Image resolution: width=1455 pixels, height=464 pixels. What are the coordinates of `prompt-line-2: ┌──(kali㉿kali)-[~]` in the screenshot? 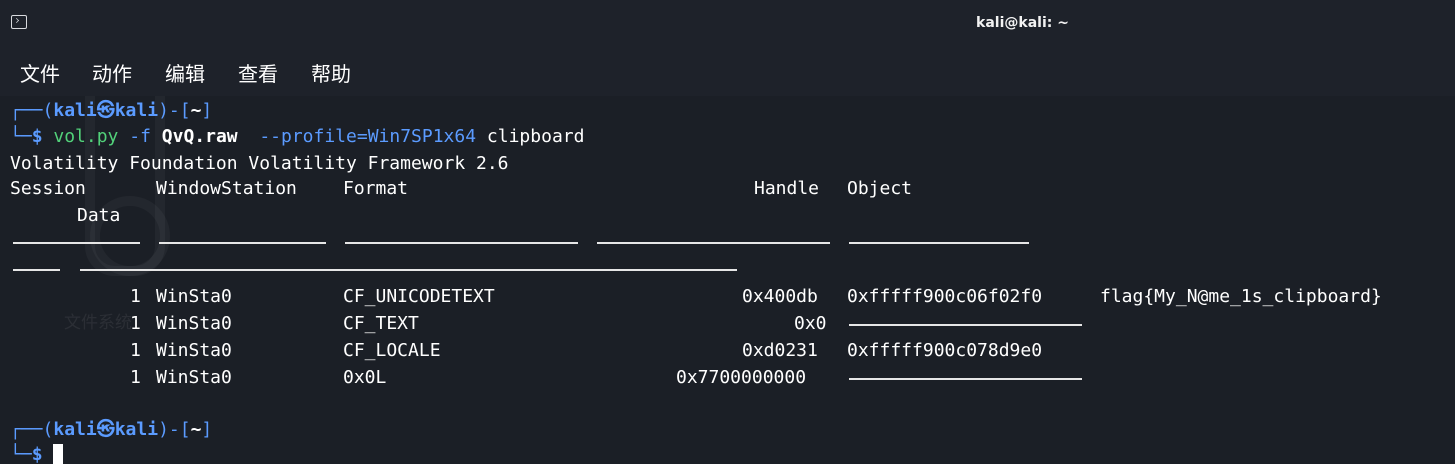 It's located at (111, 430).